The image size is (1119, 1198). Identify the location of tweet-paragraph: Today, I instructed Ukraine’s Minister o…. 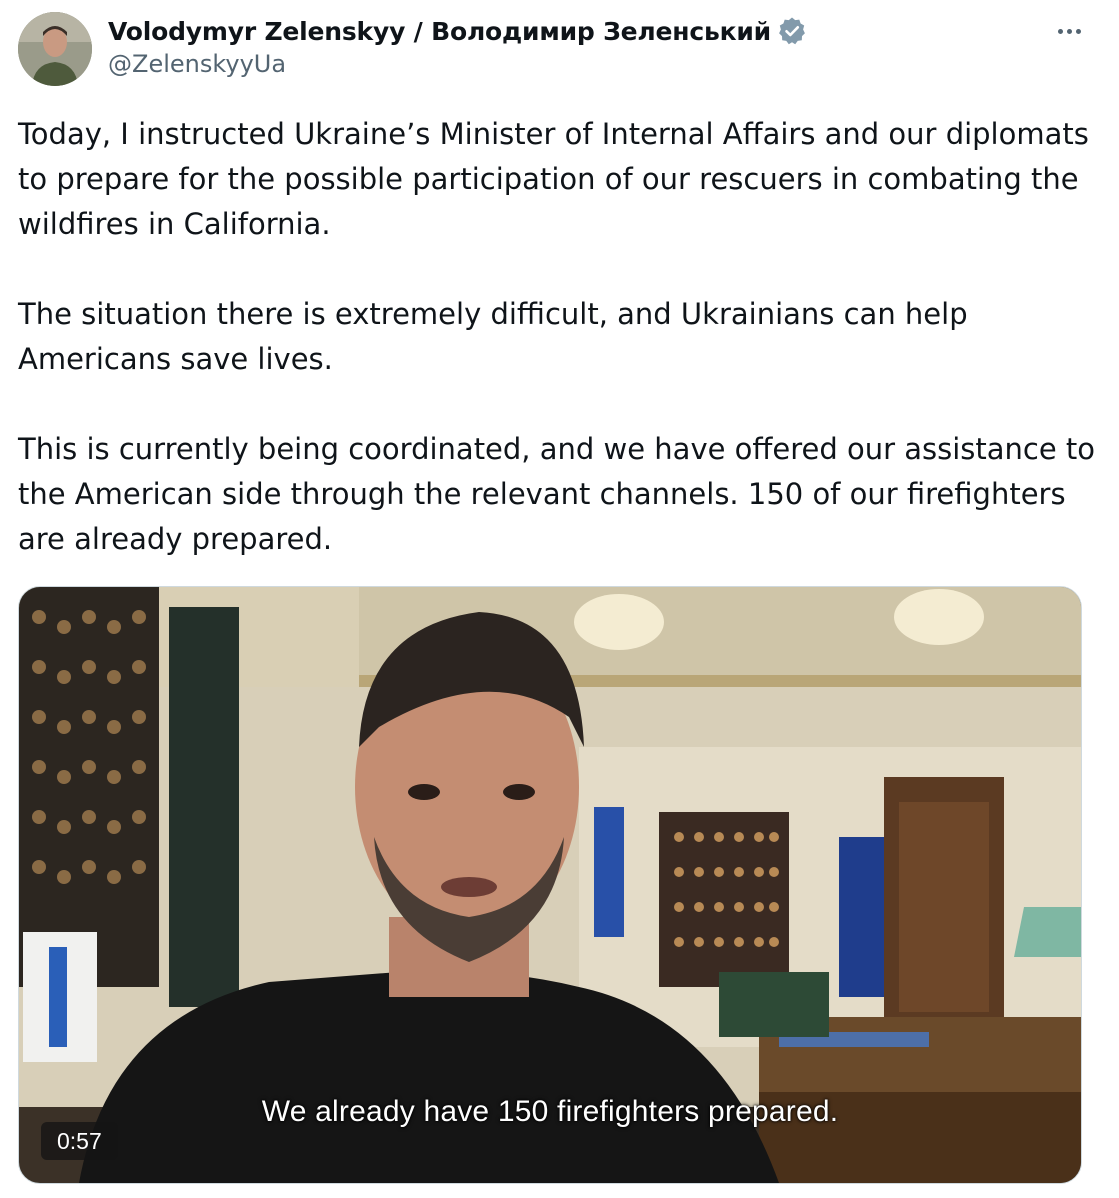
(553, 179).